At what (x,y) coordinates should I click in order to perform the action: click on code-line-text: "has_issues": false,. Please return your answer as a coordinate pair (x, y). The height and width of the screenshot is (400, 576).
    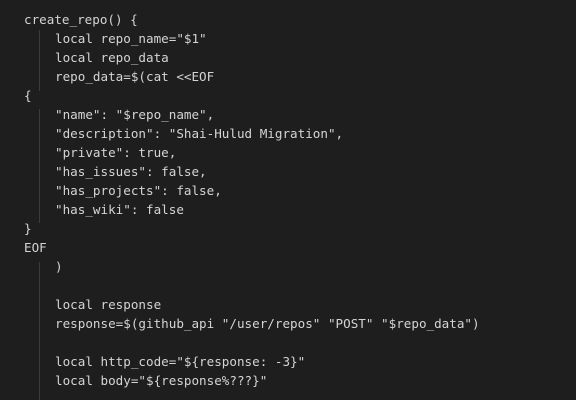
    Looking at the image, I should click on (131, 171).